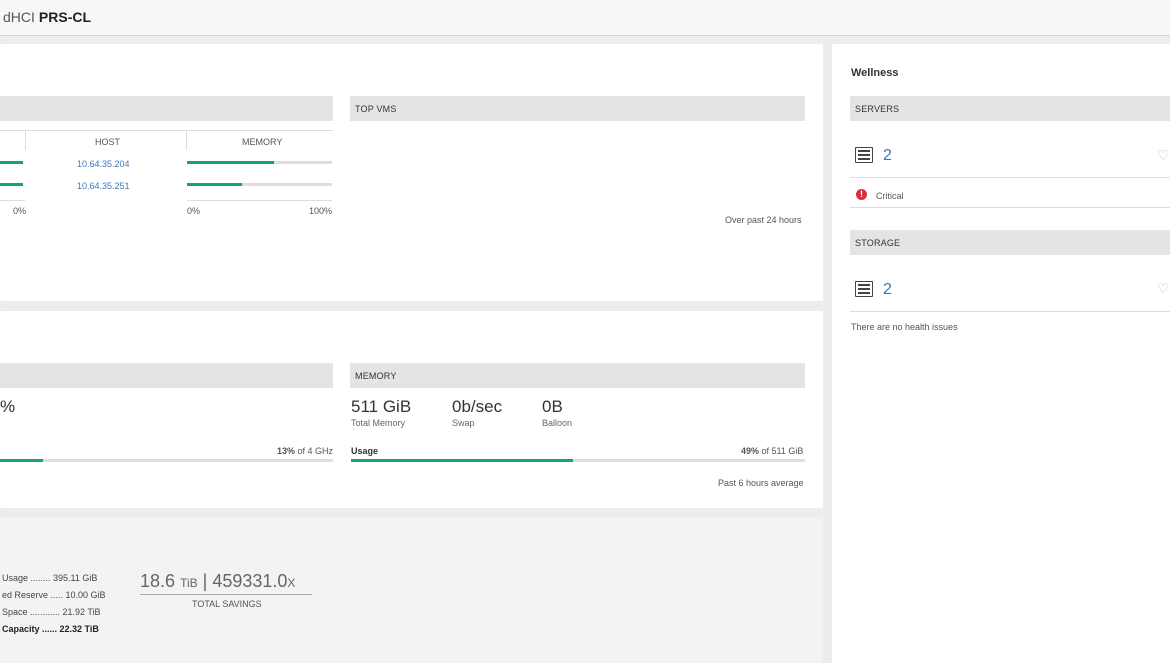 This screenshot has width=1170, height=663. Describe the element at coordinates (577, 375) in the screenshot. I see `memory-section-header: MEMORY` at that location.